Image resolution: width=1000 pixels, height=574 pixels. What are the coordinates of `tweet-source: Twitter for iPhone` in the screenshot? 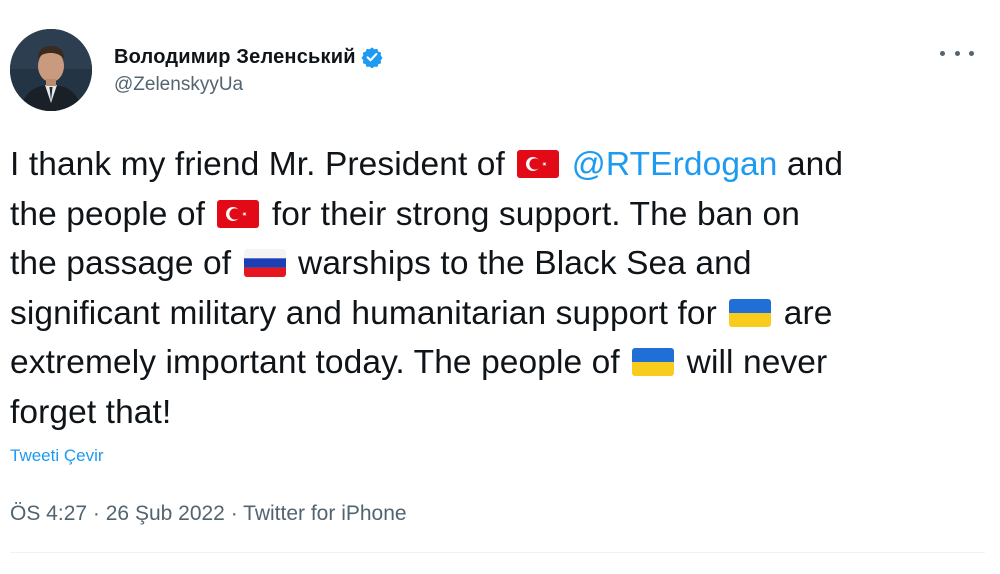 It's located at (324, 513).